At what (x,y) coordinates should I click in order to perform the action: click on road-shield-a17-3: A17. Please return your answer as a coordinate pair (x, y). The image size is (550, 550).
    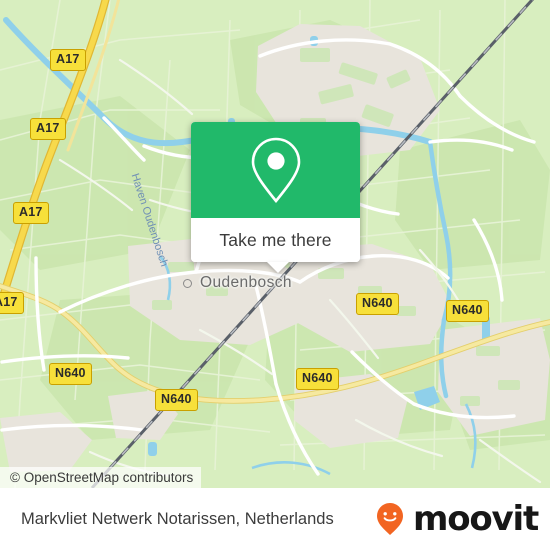
    Looking at the image, I should click on (31, 213).